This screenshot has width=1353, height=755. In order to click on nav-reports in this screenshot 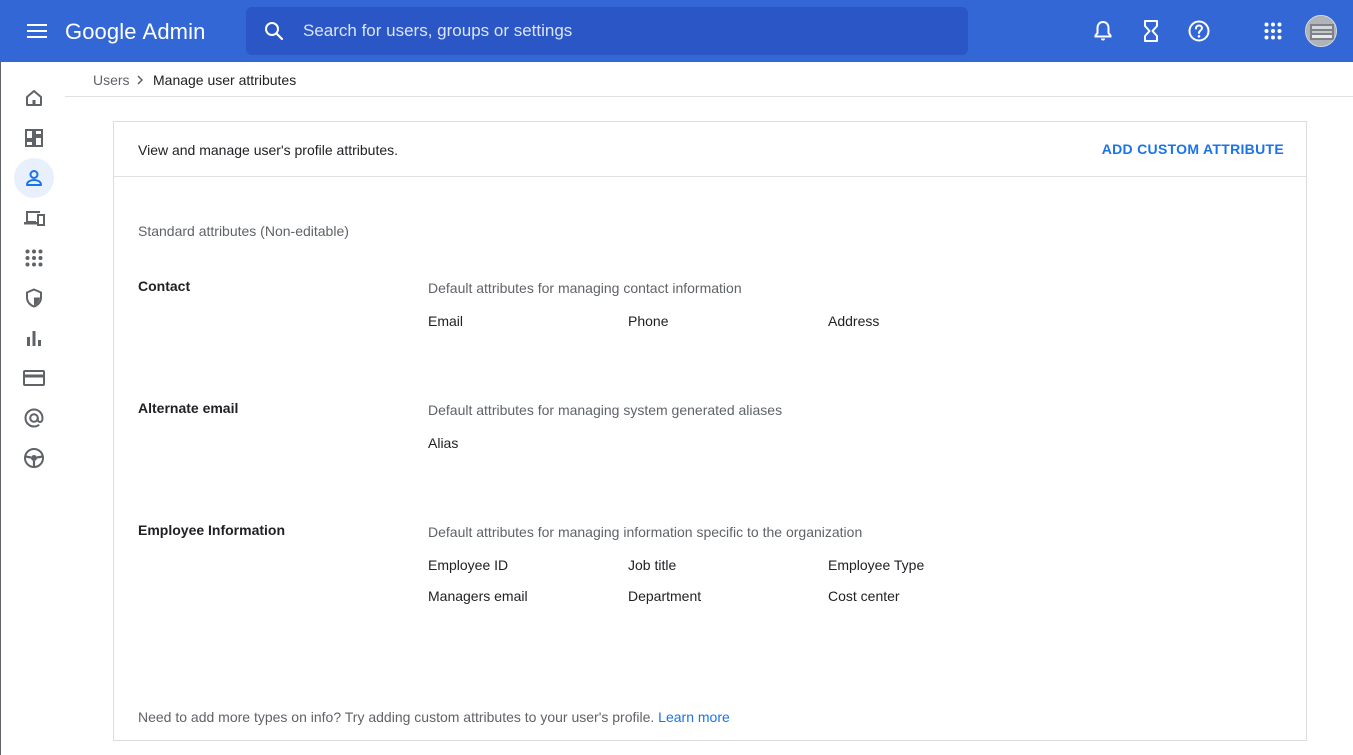, I will do `click(34, 338)`.